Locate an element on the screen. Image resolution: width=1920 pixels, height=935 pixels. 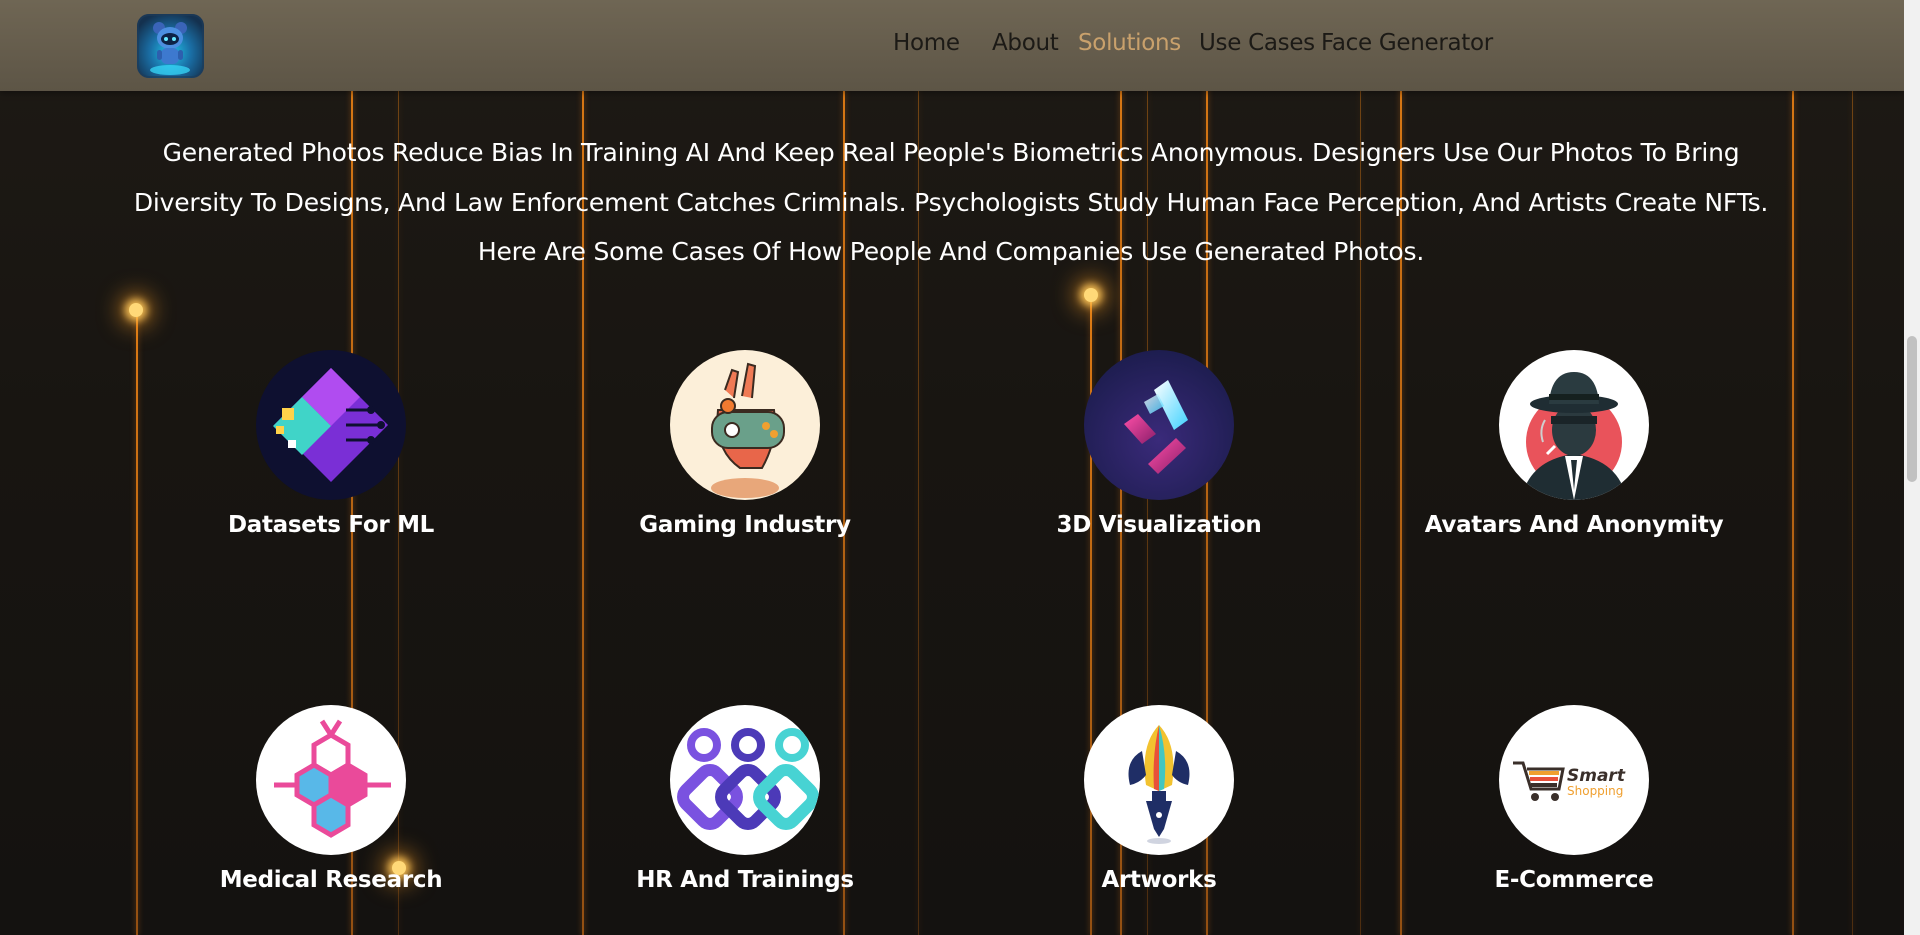
case-label: HR And Trainings is located at coordinates (745, 880).